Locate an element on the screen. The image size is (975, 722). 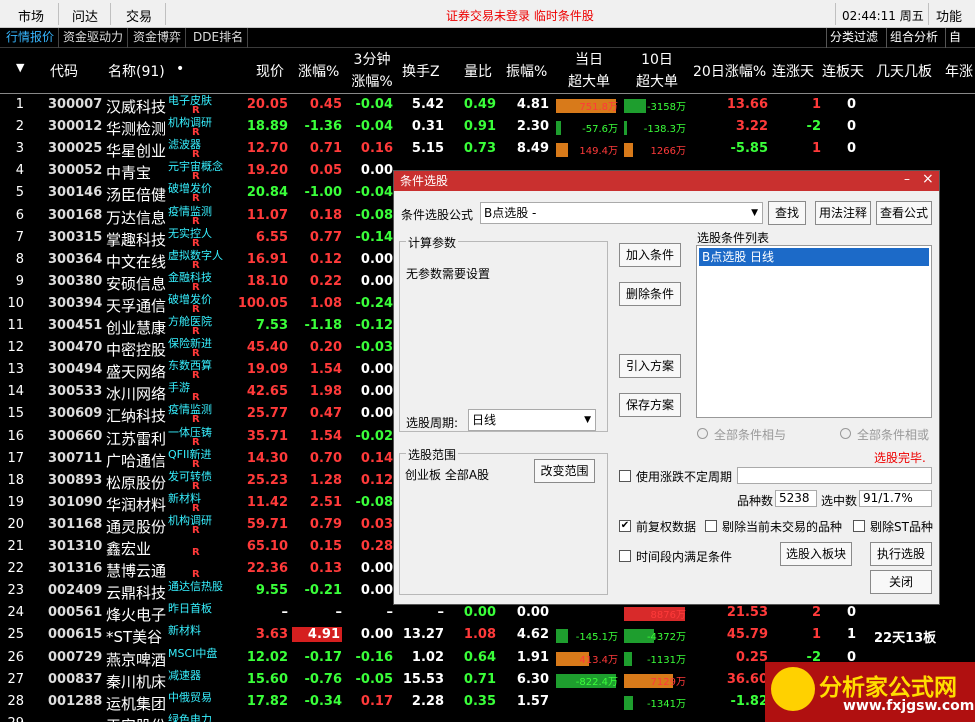
stock-name: 天孚通信 is located at coordinates (136, 305).